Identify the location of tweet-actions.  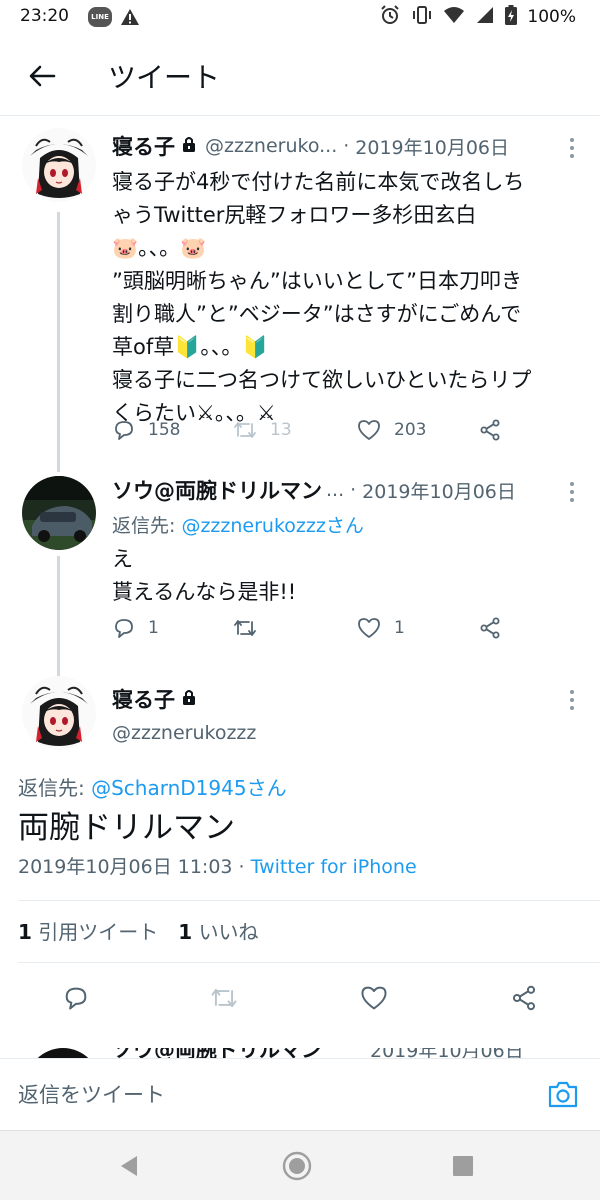
(300, 998).